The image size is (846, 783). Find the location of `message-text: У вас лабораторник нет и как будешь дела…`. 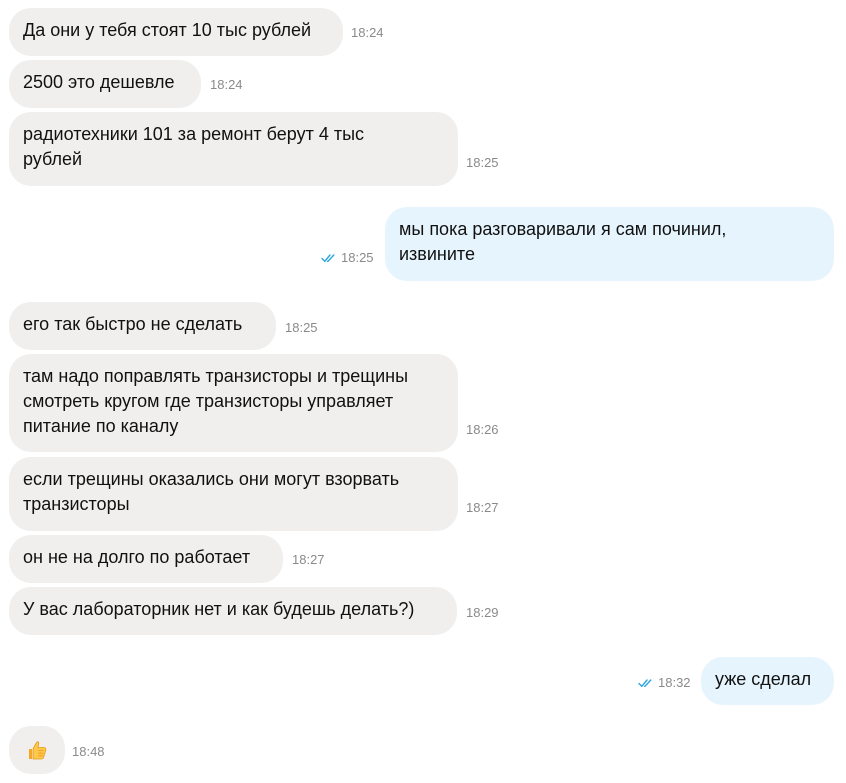

message-text: У вас лабораторник нет и как будешь дела… is located at coordinates (219, 609).